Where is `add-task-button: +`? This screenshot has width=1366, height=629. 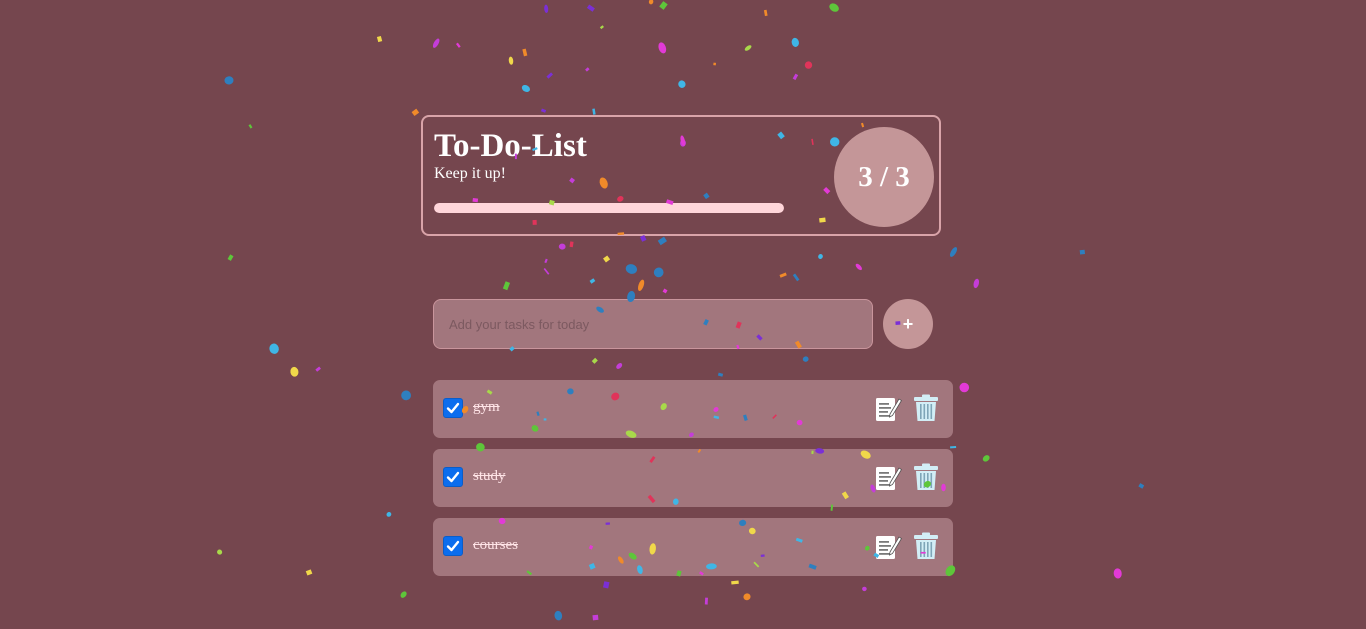 add-task-button: + is located at coordinates (908, 324).